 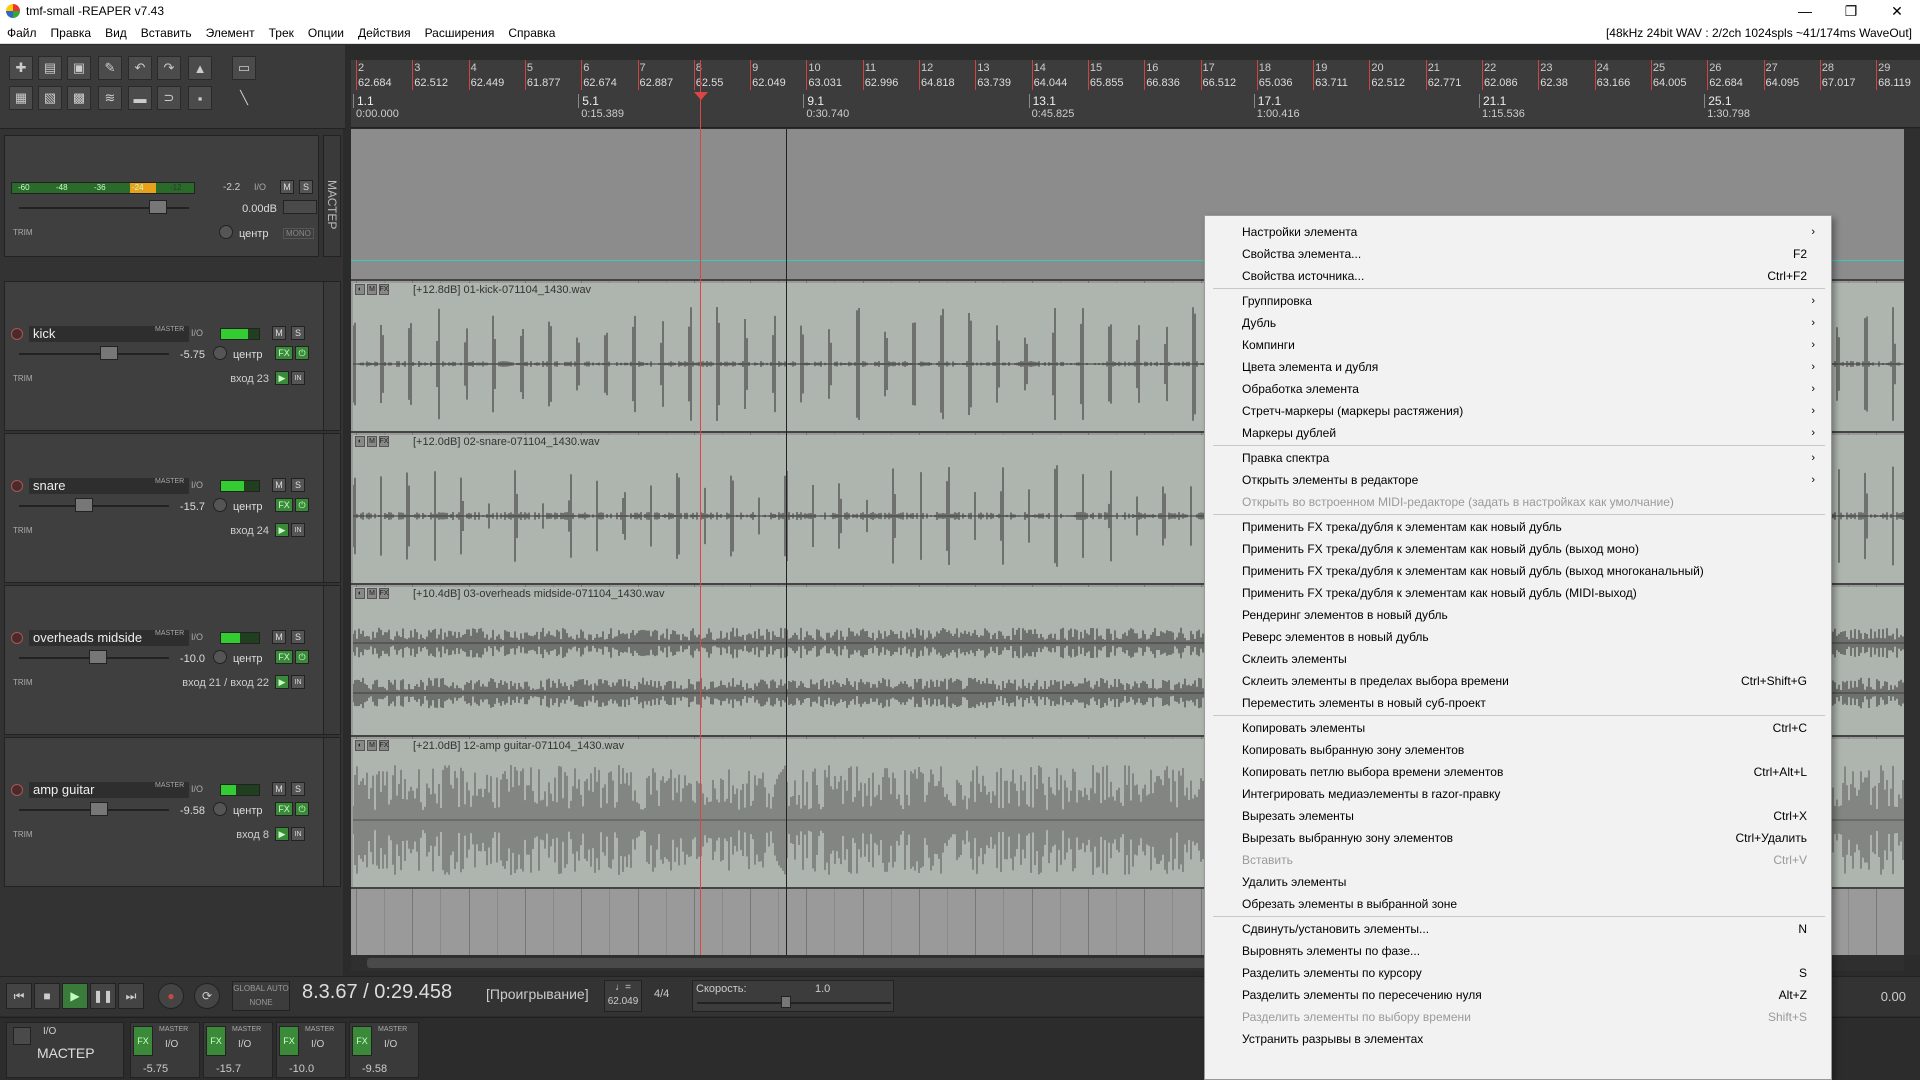 What do you see at coordinates (1518, 232) in the screenshot?
I see `context-menu-item: Настройки элемента ›` at bounding box center [1518, 232].